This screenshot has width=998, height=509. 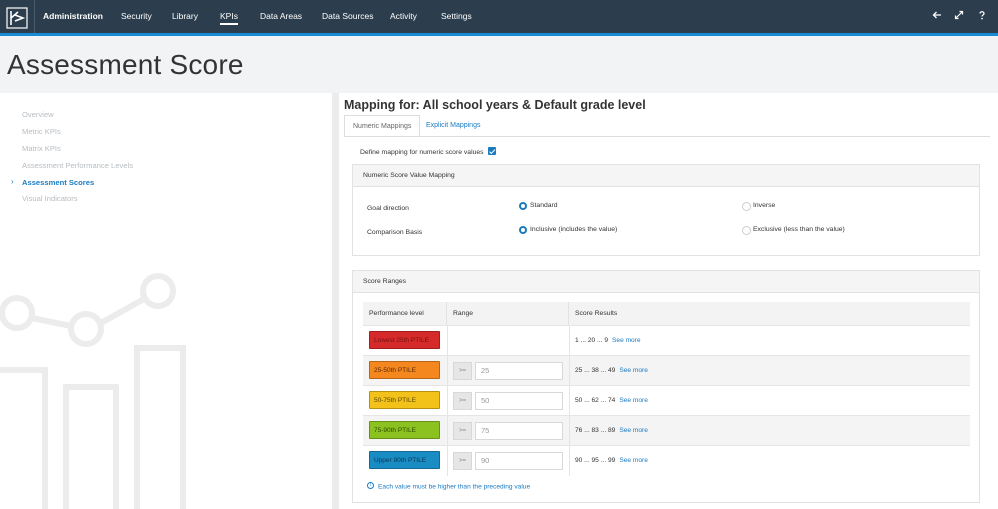 I want to click on nav-settings: Settings, so click(x=456, y=16).